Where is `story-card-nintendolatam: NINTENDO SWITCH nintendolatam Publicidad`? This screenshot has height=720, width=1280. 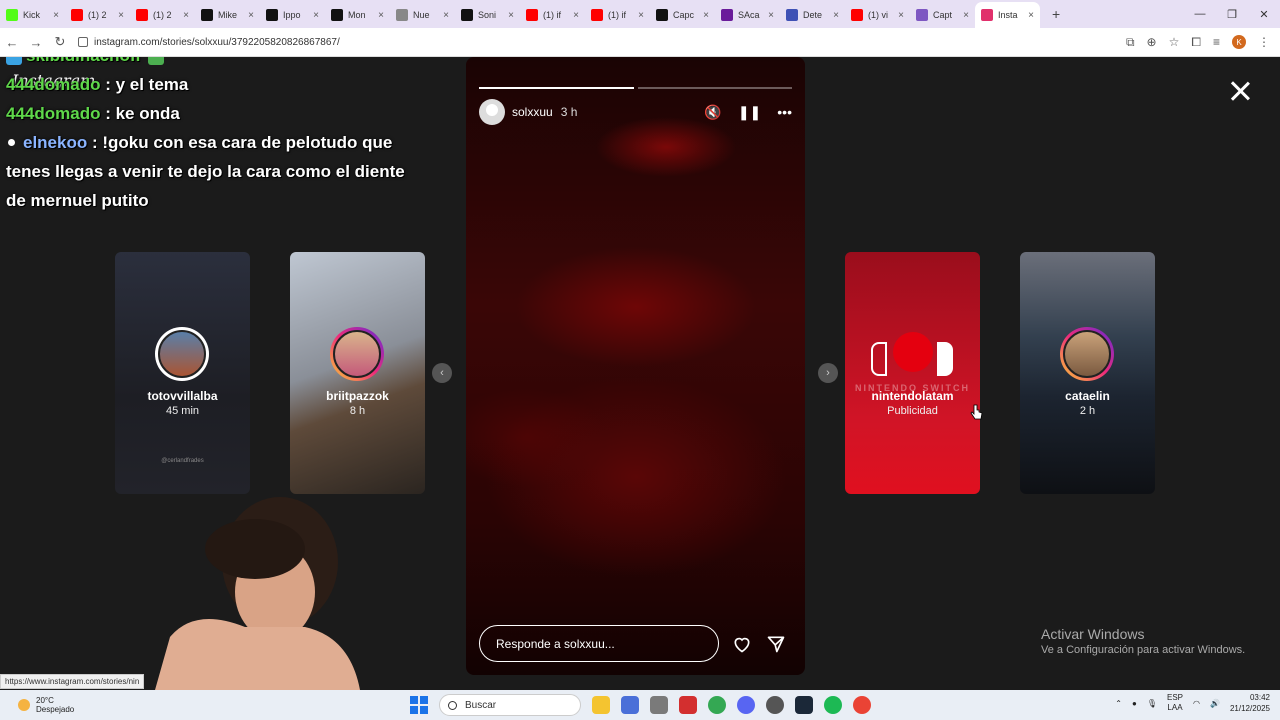
story-card-nintendolatam: NINTENDO SWITCH nintendolatam Publicidad is located at coordinates (912, 373).